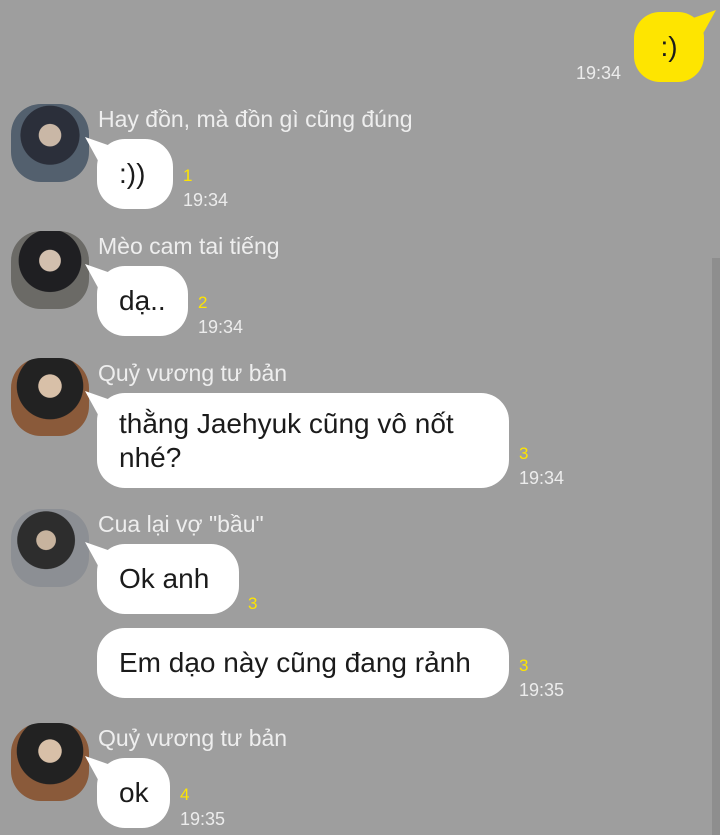  I want to click on message-bubble: :)), so click(135, 174).